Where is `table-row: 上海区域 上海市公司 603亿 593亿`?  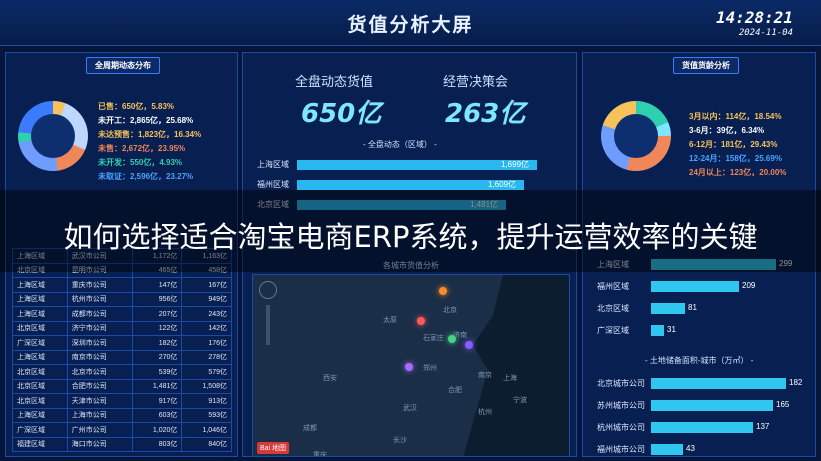
table-row: 上海区域 上海市公司 603亿 593亿 is located at coordinates (122, 415).